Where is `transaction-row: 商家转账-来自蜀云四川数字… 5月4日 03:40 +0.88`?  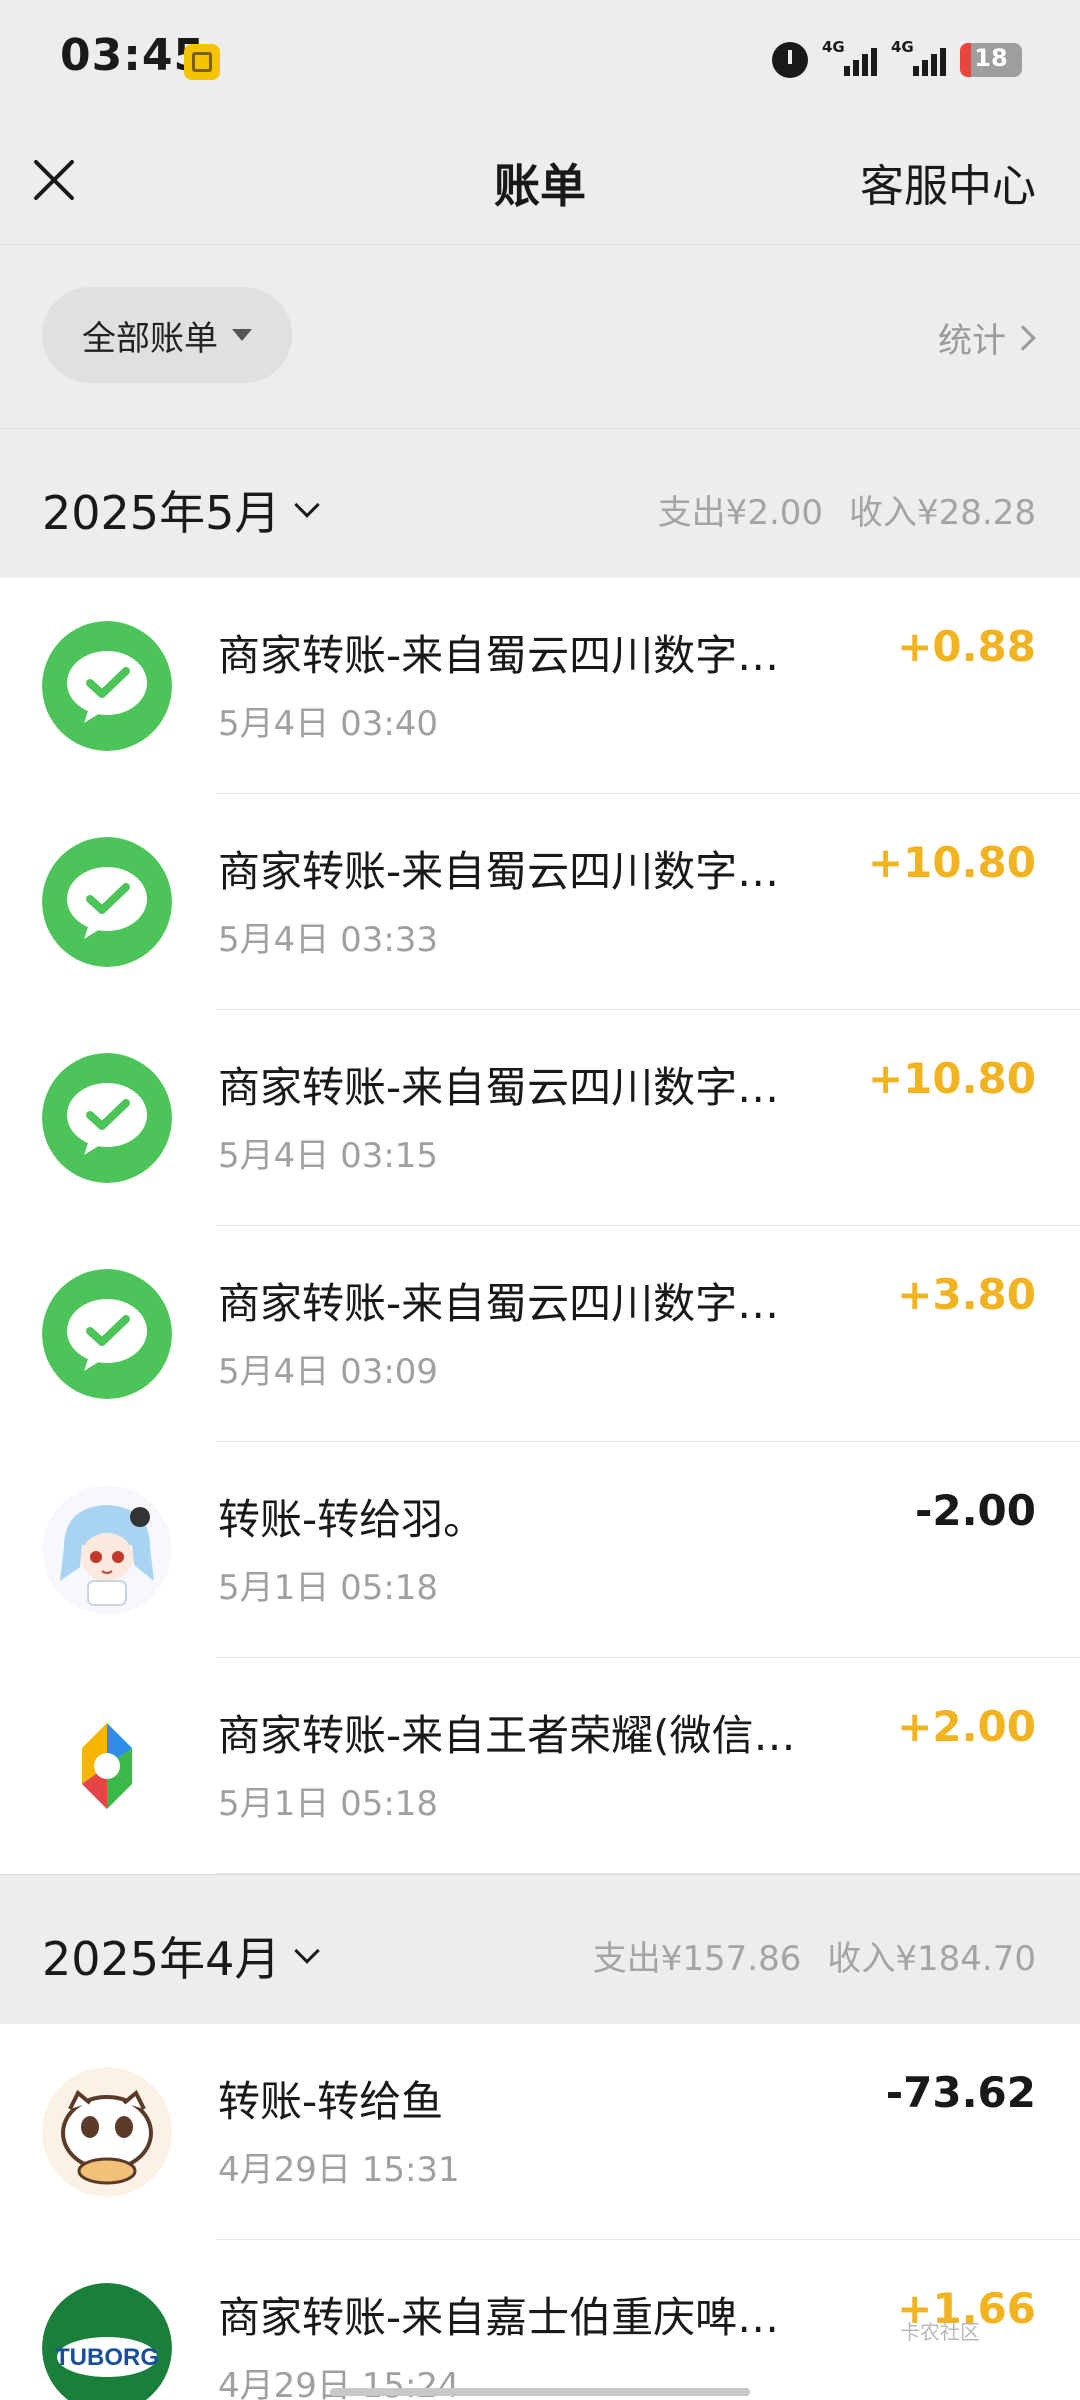 transaction-row: 商家转账-来自蜀云四川数字… 5月4日 03:40 +0.88 is located at coordinates (540, 686).